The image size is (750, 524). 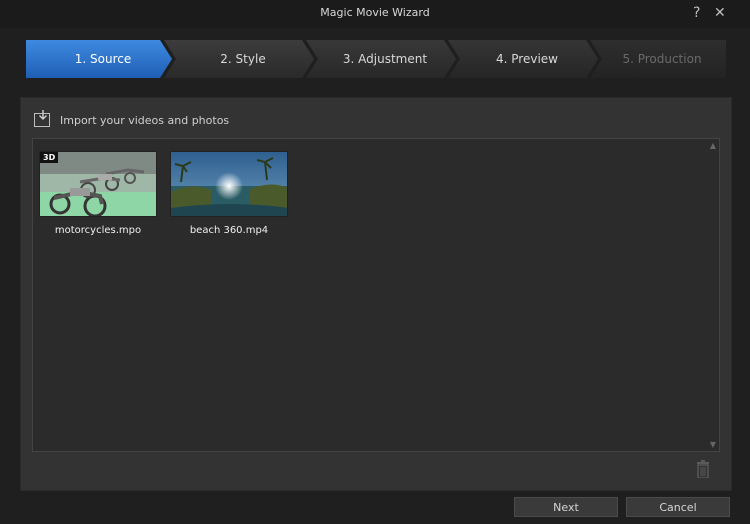 I want to click on title-bar: Magic Movie Wizard ? ✕, so click(x=375, y=14).